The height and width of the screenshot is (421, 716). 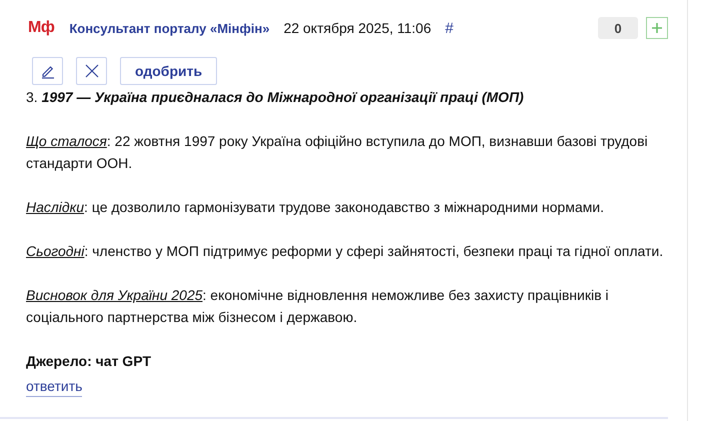 I want to click on reply-link: ответить, so click(x=54, y=386).